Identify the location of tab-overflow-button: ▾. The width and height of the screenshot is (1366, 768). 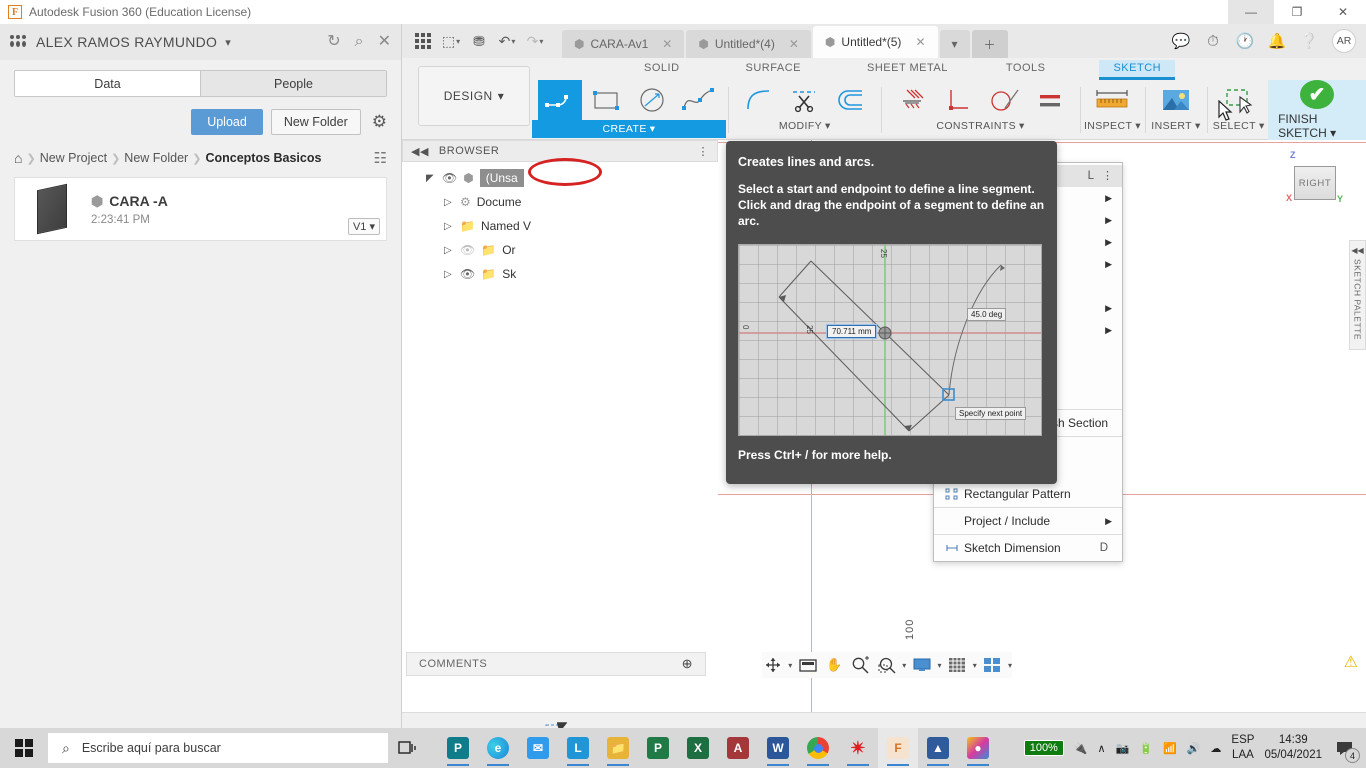
(954, 44).